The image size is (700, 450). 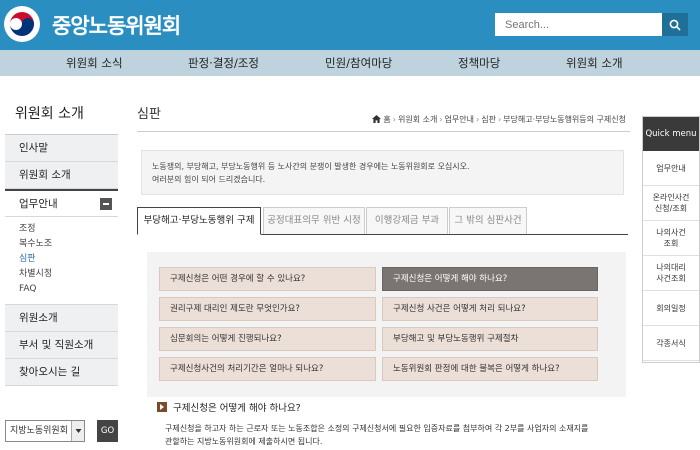 What do you see at coordinates (358, 63) in the screenshot?
I see `nav-item-civil: 민원/참여마당` at bounding box center [358, 63].